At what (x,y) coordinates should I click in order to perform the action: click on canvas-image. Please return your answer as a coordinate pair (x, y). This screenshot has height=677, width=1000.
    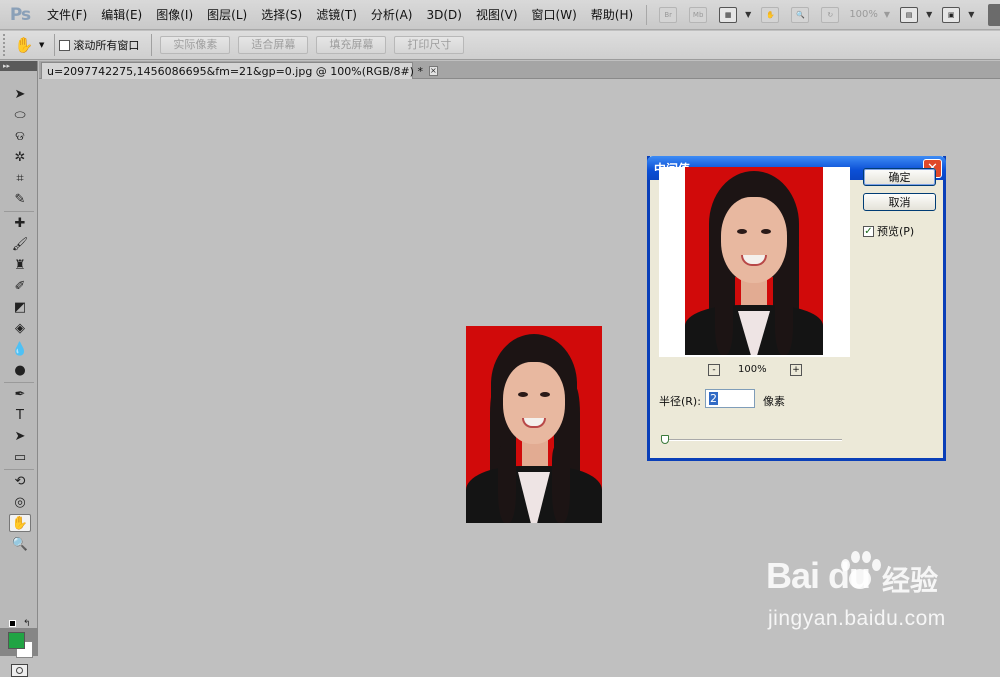
    Looking at the image, I should click on (534, 424).